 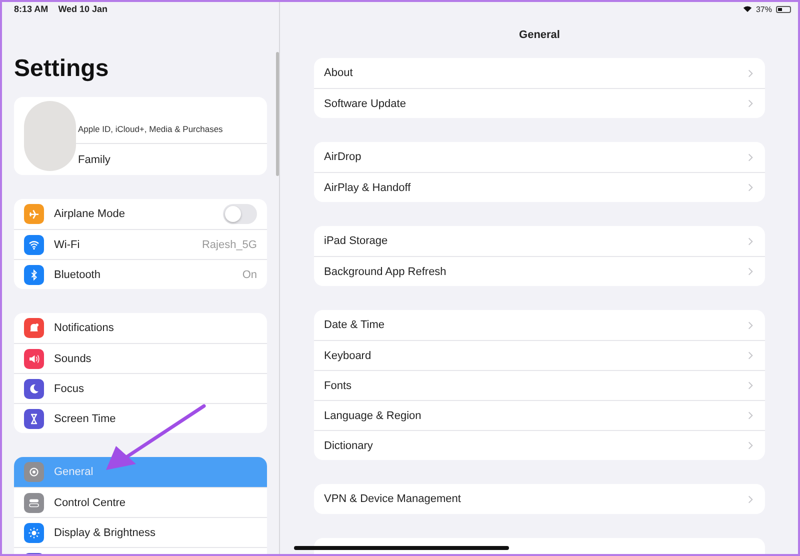 What do you see at coordinates (539, 103) in the screenshot?
I see `settings-row: Software Update` at bounding box center [539, 103].